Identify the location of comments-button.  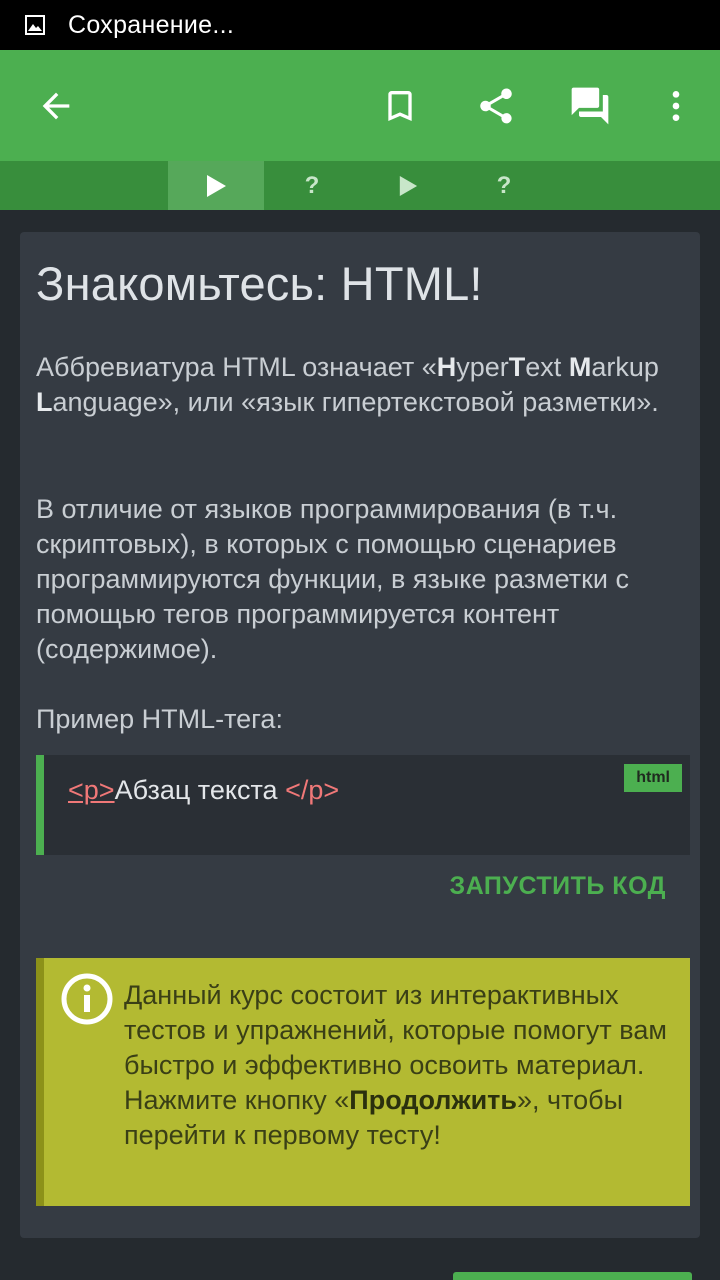
(590, 106).